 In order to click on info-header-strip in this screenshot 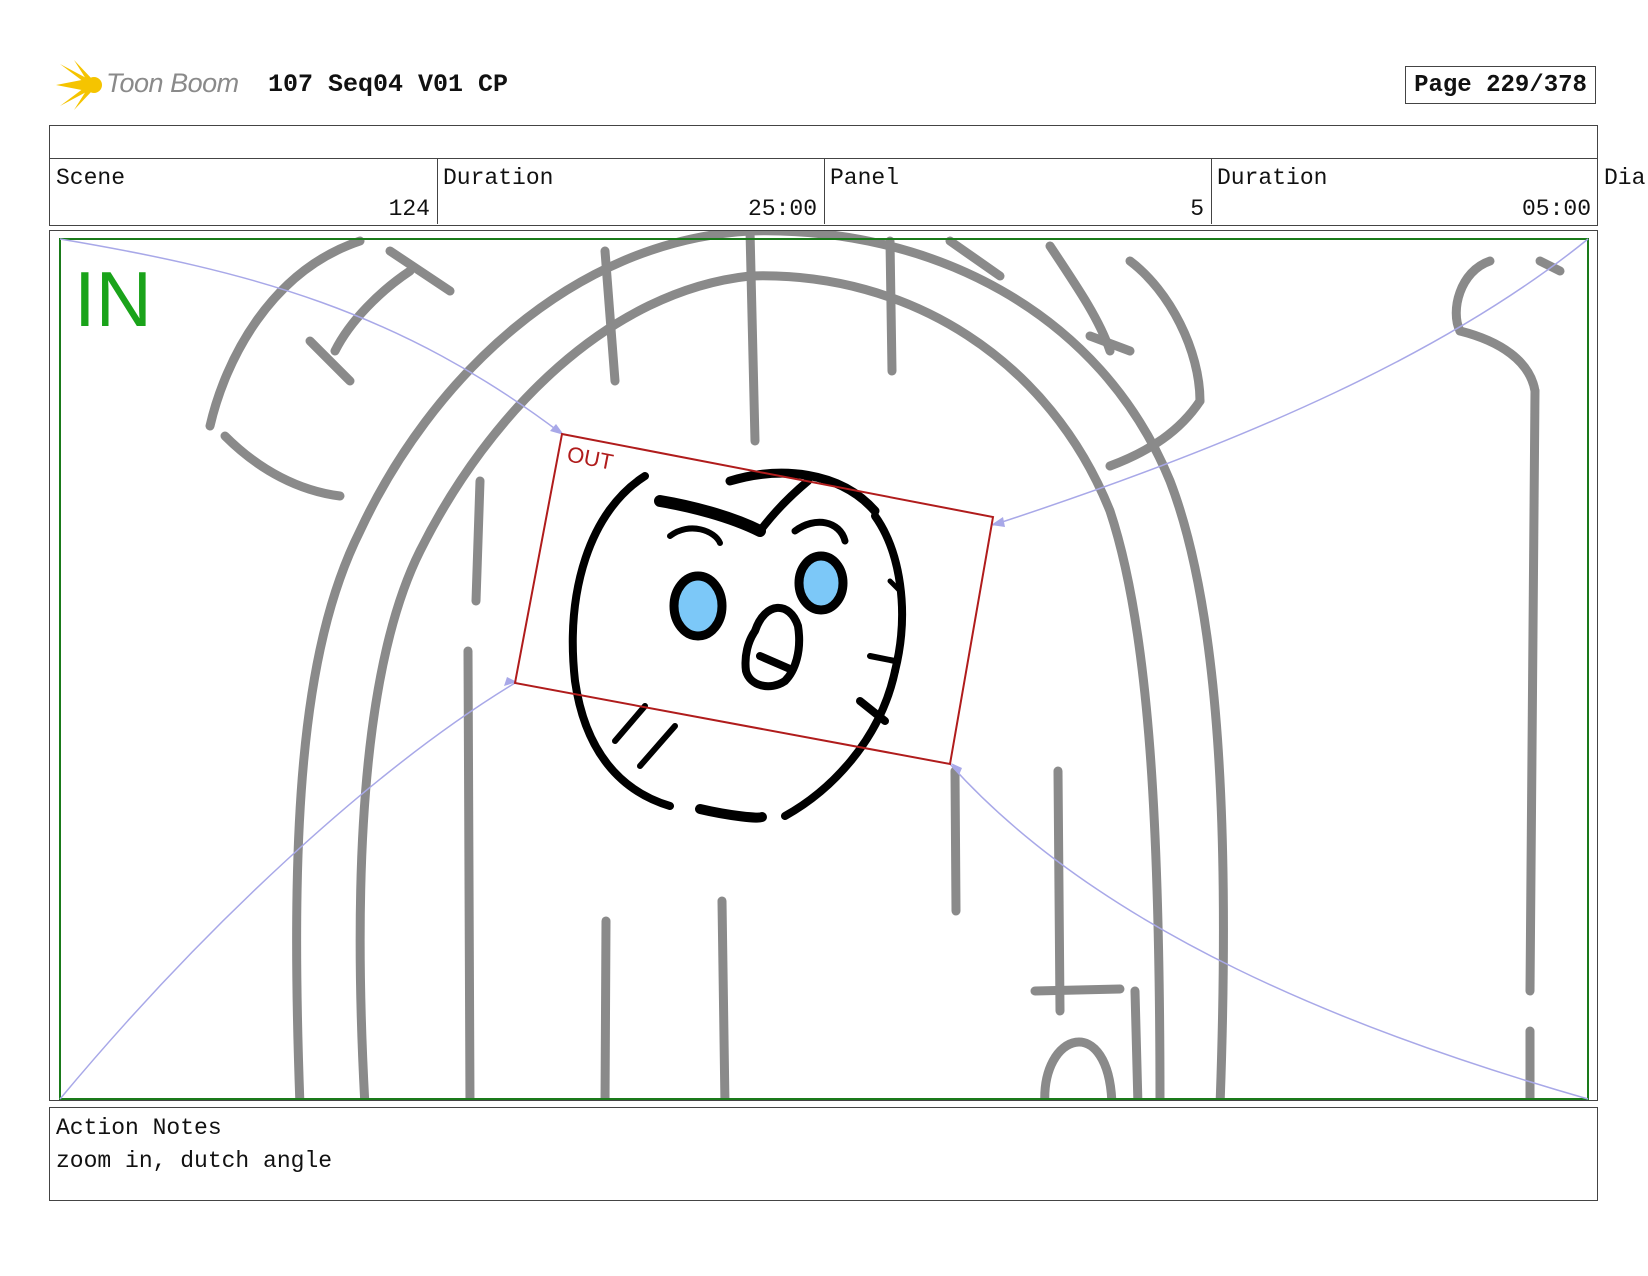, I will do `click(823, 142)`.